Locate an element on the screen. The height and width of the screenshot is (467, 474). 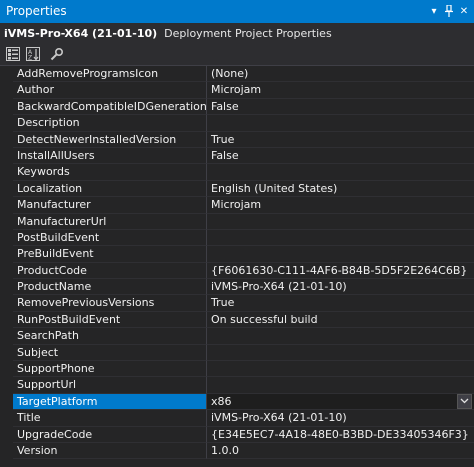
alphabetical-icon: A Z is located at coordinates (33, 54).